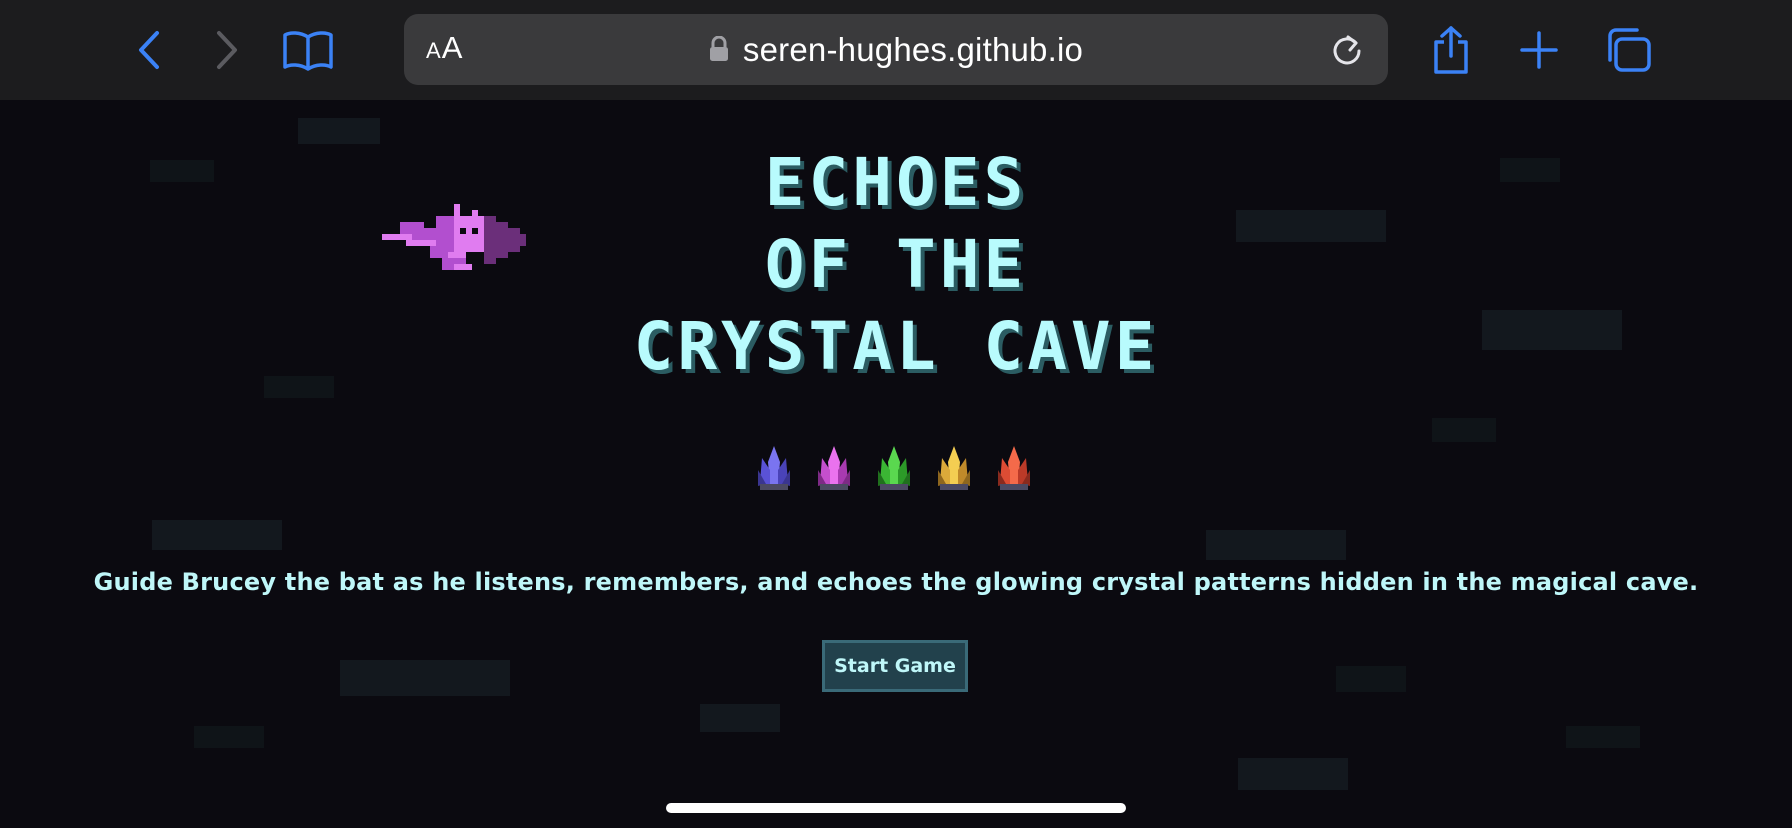 This screenshot has height=828, width=1792. I want to click on reader-text-size-button: A A, so click(444, 49).